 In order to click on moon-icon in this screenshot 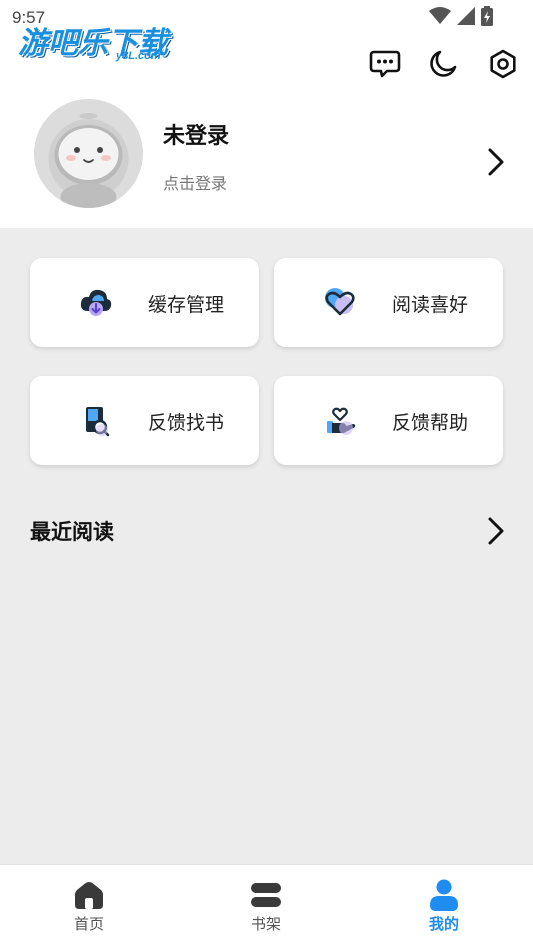, I will do `click(443, 63)`.